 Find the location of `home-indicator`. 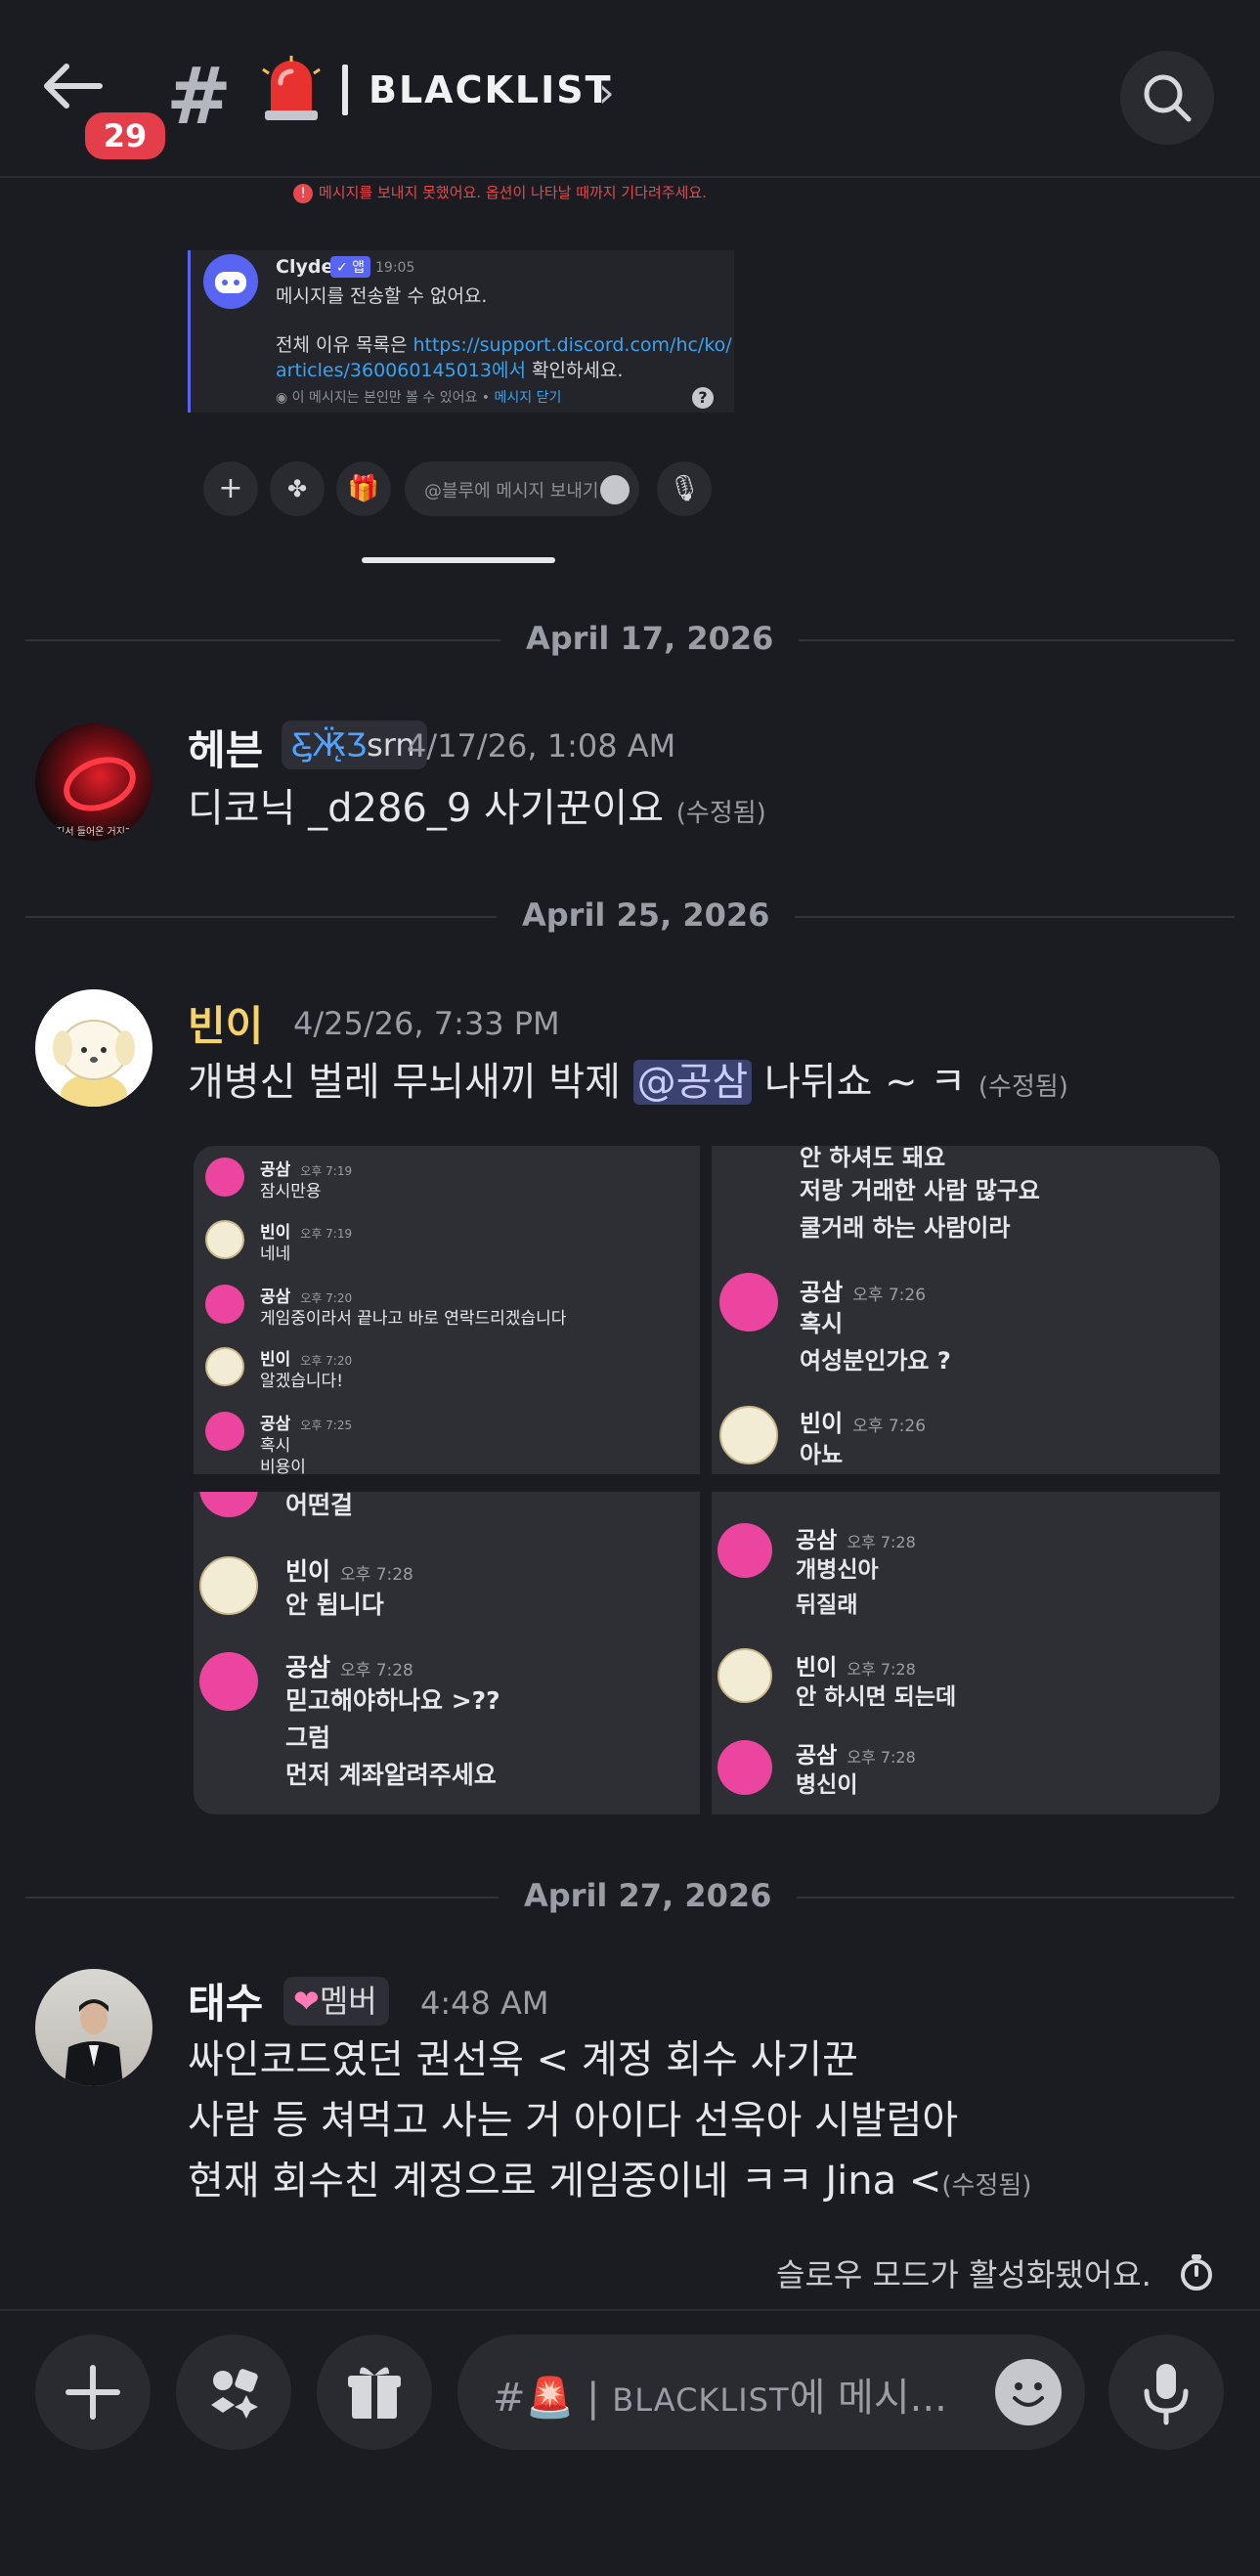

home-indicator is located at coordinates (458, 560).